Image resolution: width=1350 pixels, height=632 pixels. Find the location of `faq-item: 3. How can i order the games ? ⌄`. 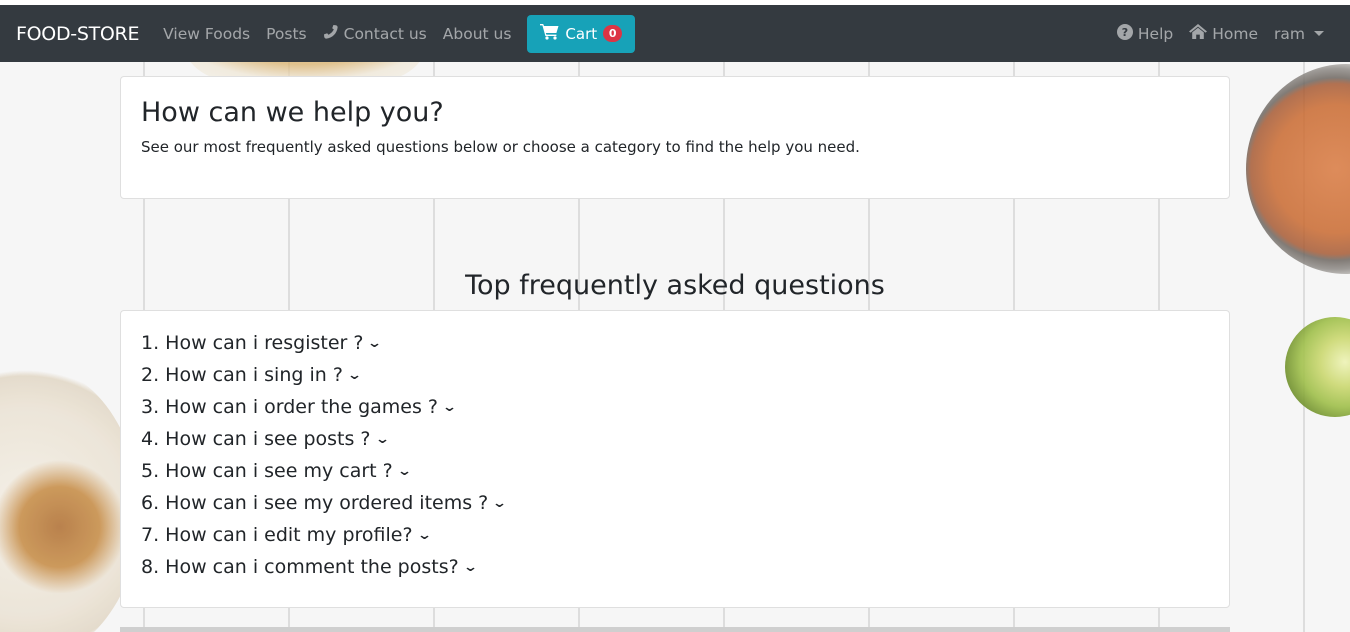

faq-item: 3. How can i order the games ? ⌄ is located at coordinates (675, 407).